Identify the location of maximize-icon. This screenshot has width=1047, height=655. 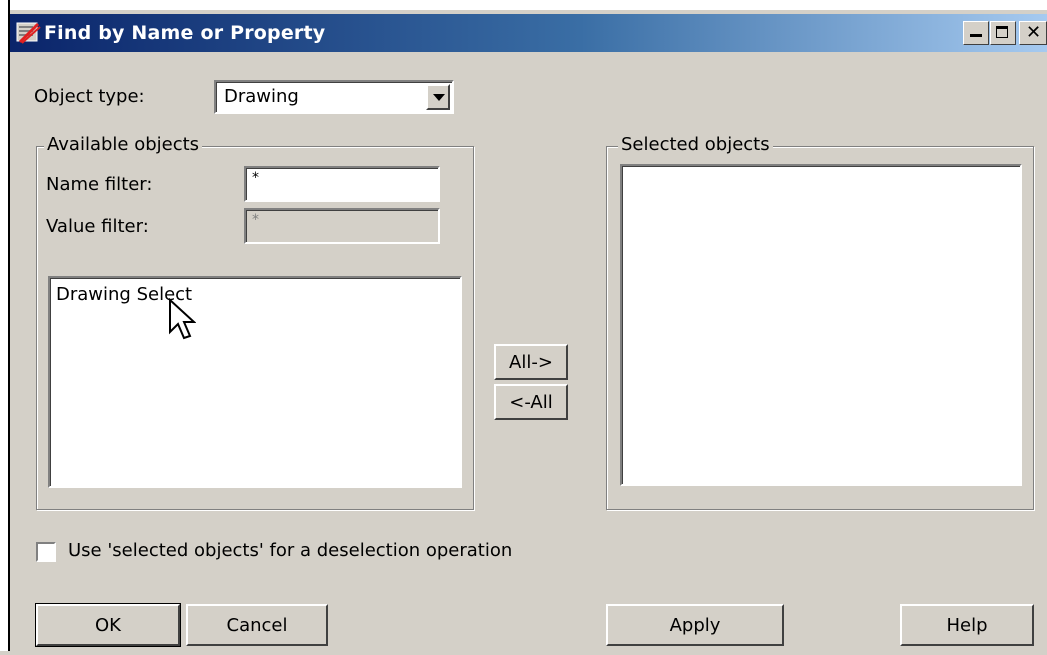
(1002, 32).